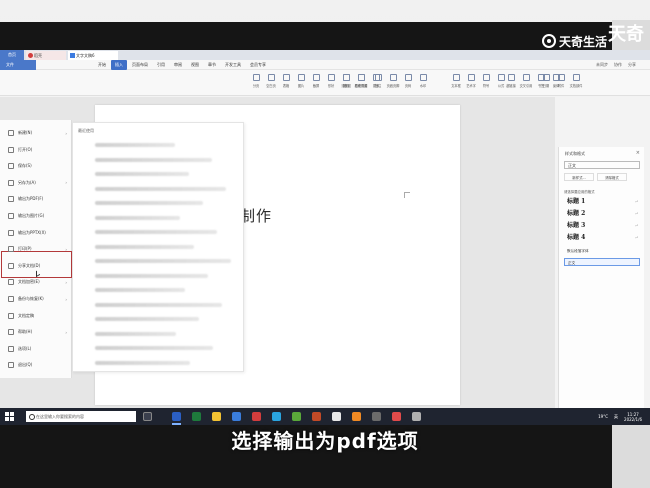  What do you see at coordinates (276, 416) in the screenshot?
I see `app-icon-blue` at bounding box center [276, 416].